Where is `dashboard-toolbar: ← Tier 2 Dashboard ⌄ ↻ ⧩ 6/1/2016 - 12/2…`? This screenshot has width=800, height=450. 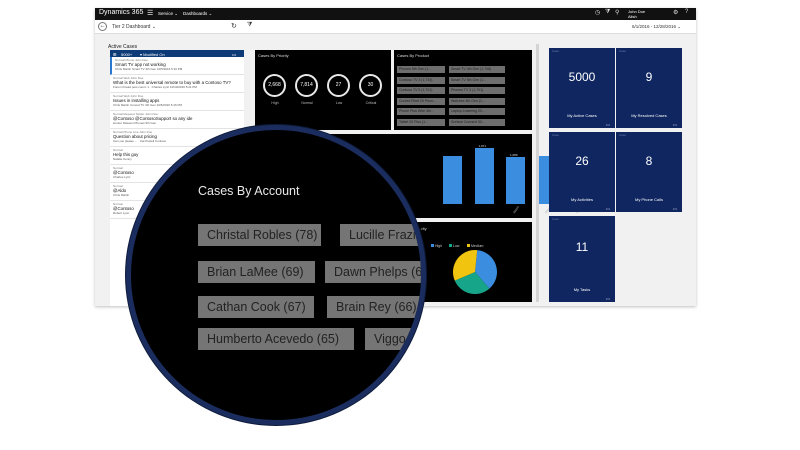
dashboard-toolbar: ← Tier 2 Dashboard ⌄ ↻ ⧩ 6/1/2016 - 12/2… is located at coordinates (395, 27).